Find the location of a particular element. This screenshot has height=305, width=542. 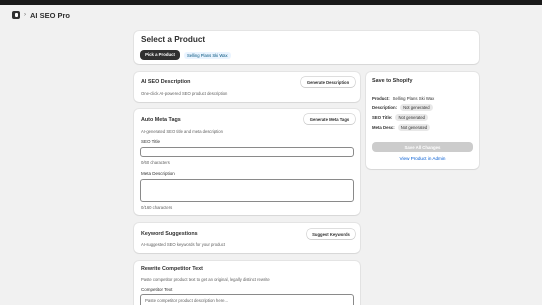

meta-desc-key: Meta Desc: is located at coordinates (383, 127).